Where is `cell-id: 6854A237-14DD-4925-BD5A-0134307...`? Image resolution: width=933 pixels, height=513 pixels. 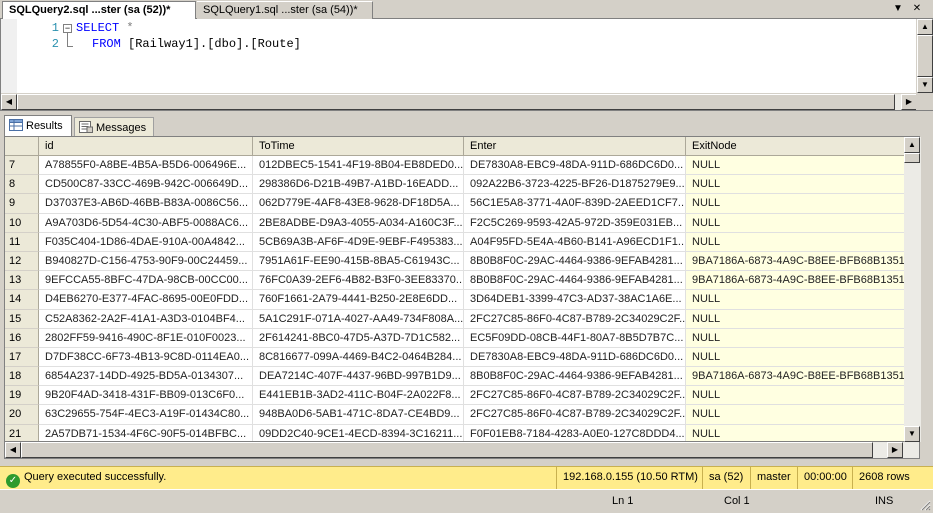 cell-id: 6854A237-14DD-4925-BD5A-0134307... is located at coordinates (146, 377).